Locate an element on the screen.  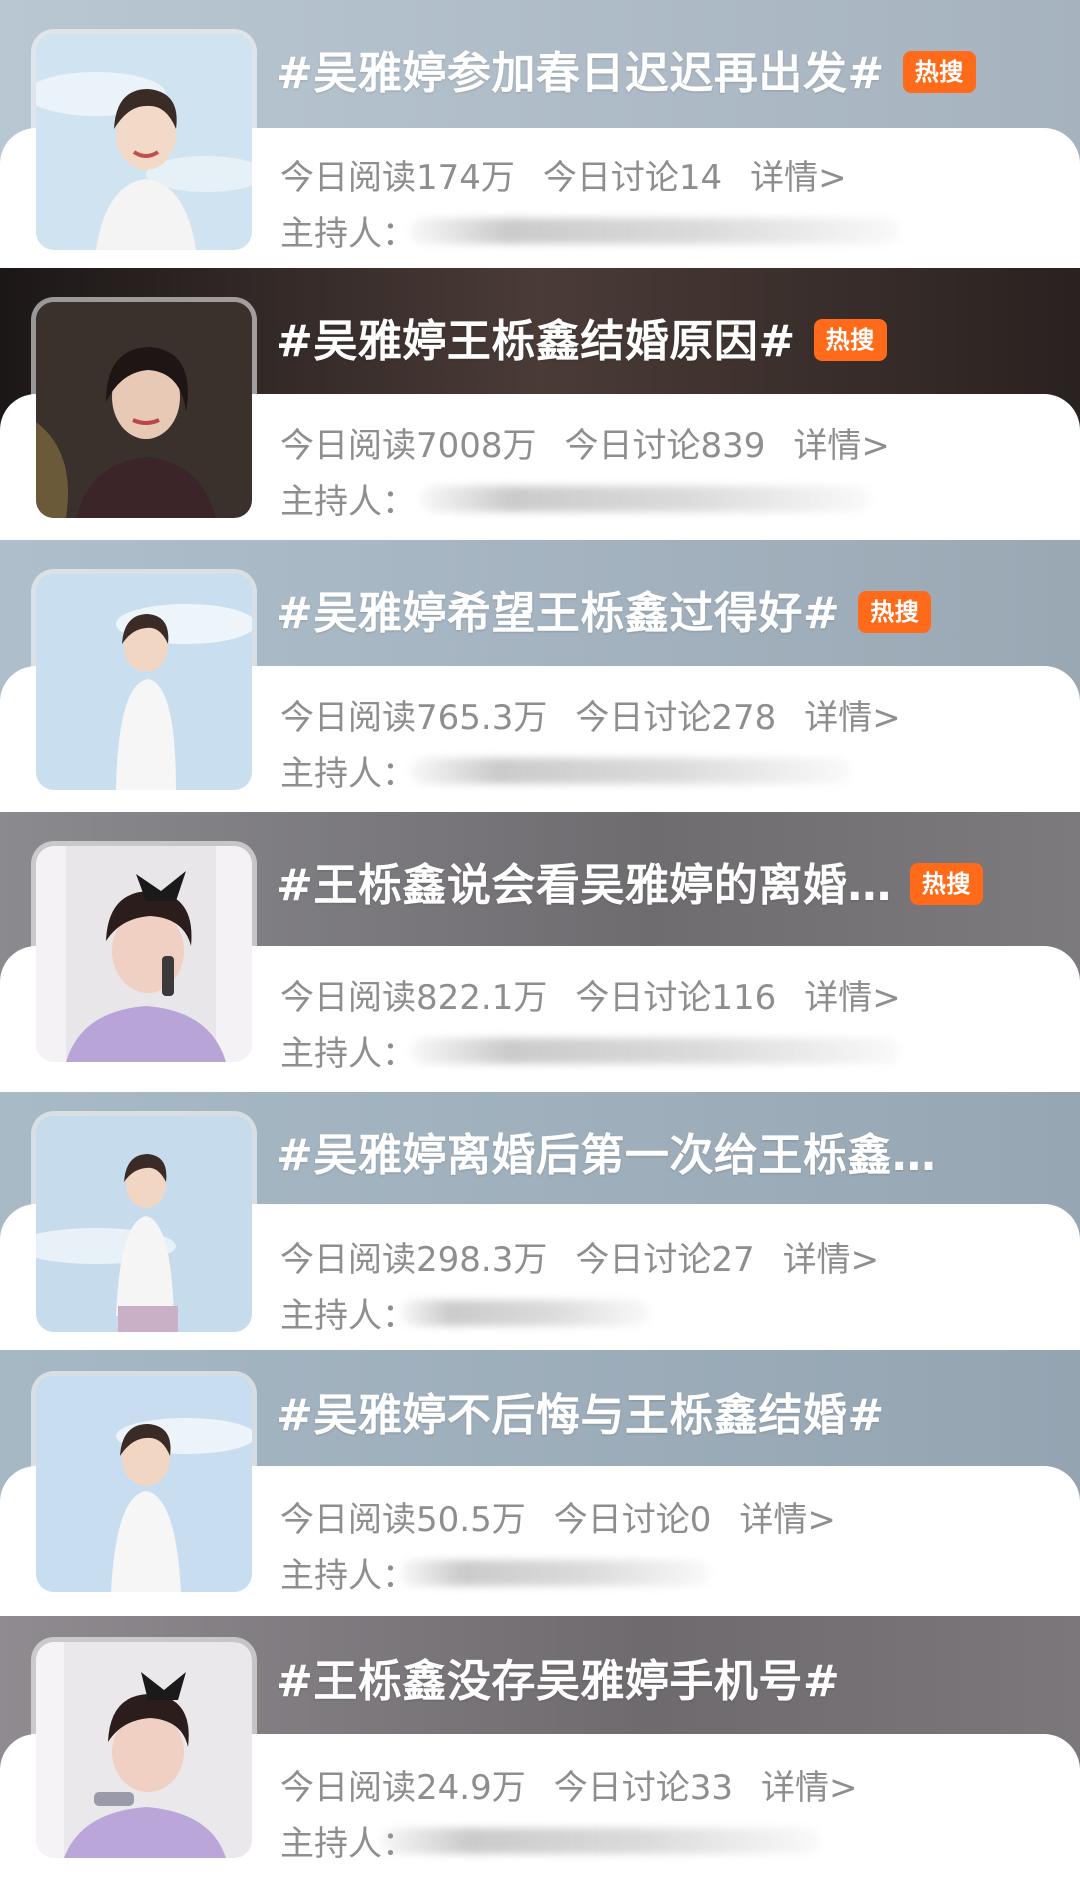
read-count: 今日阅读24.9万 is located at coordinates (403, 1788).